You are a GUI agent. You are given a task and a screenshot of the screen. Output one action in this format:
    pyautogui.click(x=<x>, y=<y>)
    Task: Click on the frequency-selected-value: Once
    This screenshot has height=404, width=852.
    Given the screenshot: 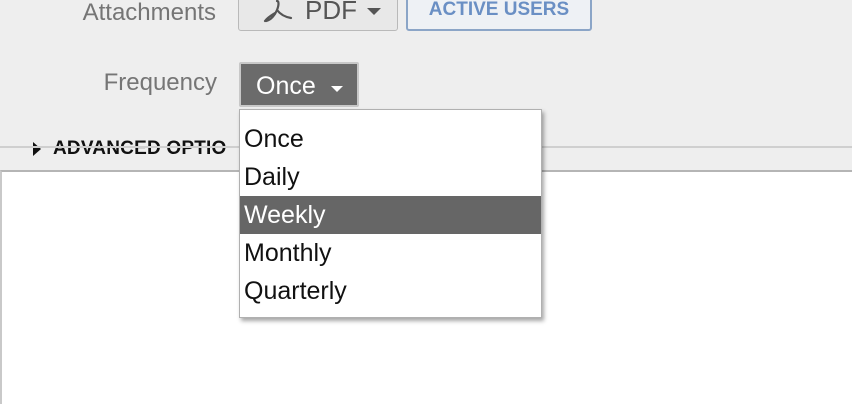 What is the action you would take?
    pyautogui.click(x=286, y=86)
    